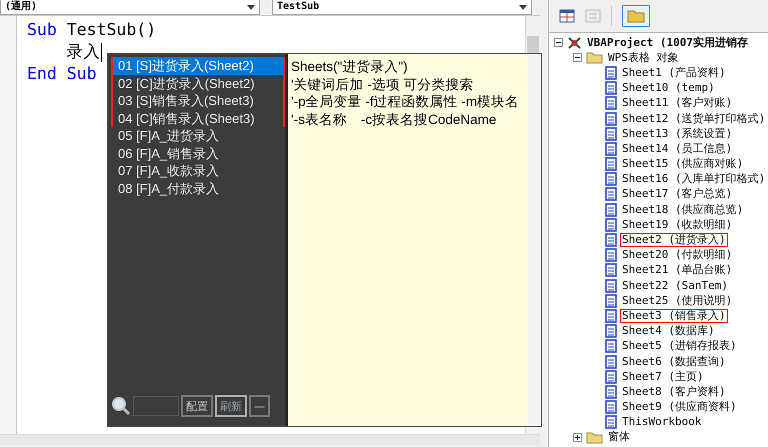 This screenshot has width=768, height=447. I want to click on tree-item: Sheet20 (付款明细), so click(677, 255).